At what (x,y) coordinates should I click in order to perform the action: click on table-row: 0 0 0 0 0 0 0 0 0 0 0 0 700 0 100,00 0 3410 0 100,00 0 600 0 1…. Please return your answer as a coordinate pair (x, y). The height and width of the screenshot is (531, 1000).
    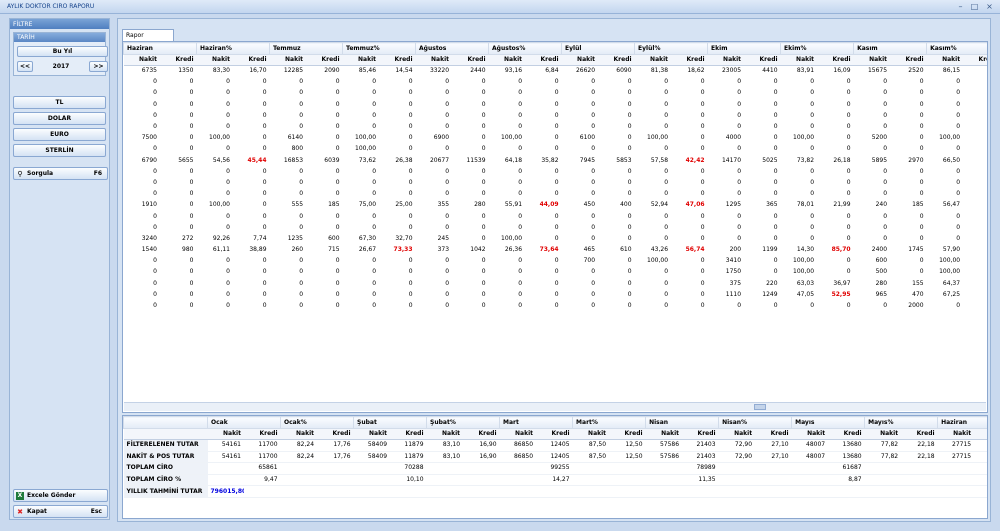
    Looking at the image, I should click on (556, 261).